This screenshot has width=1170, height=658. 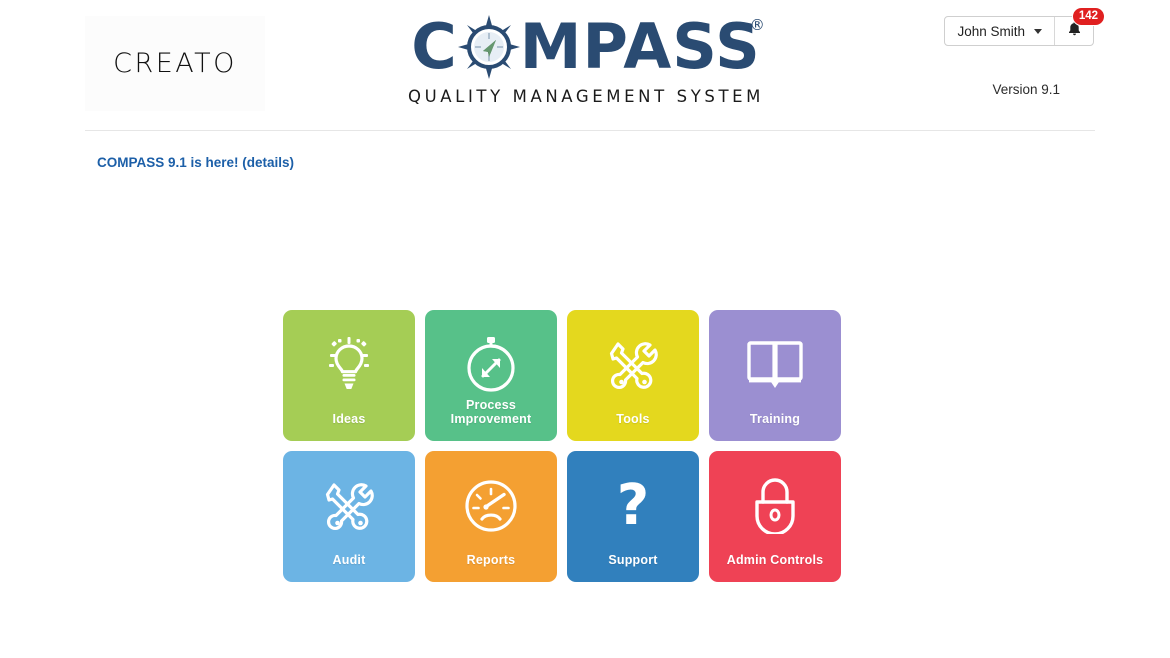 I want to click on user-area: John Smith 142, so click(x=1024, y=26).